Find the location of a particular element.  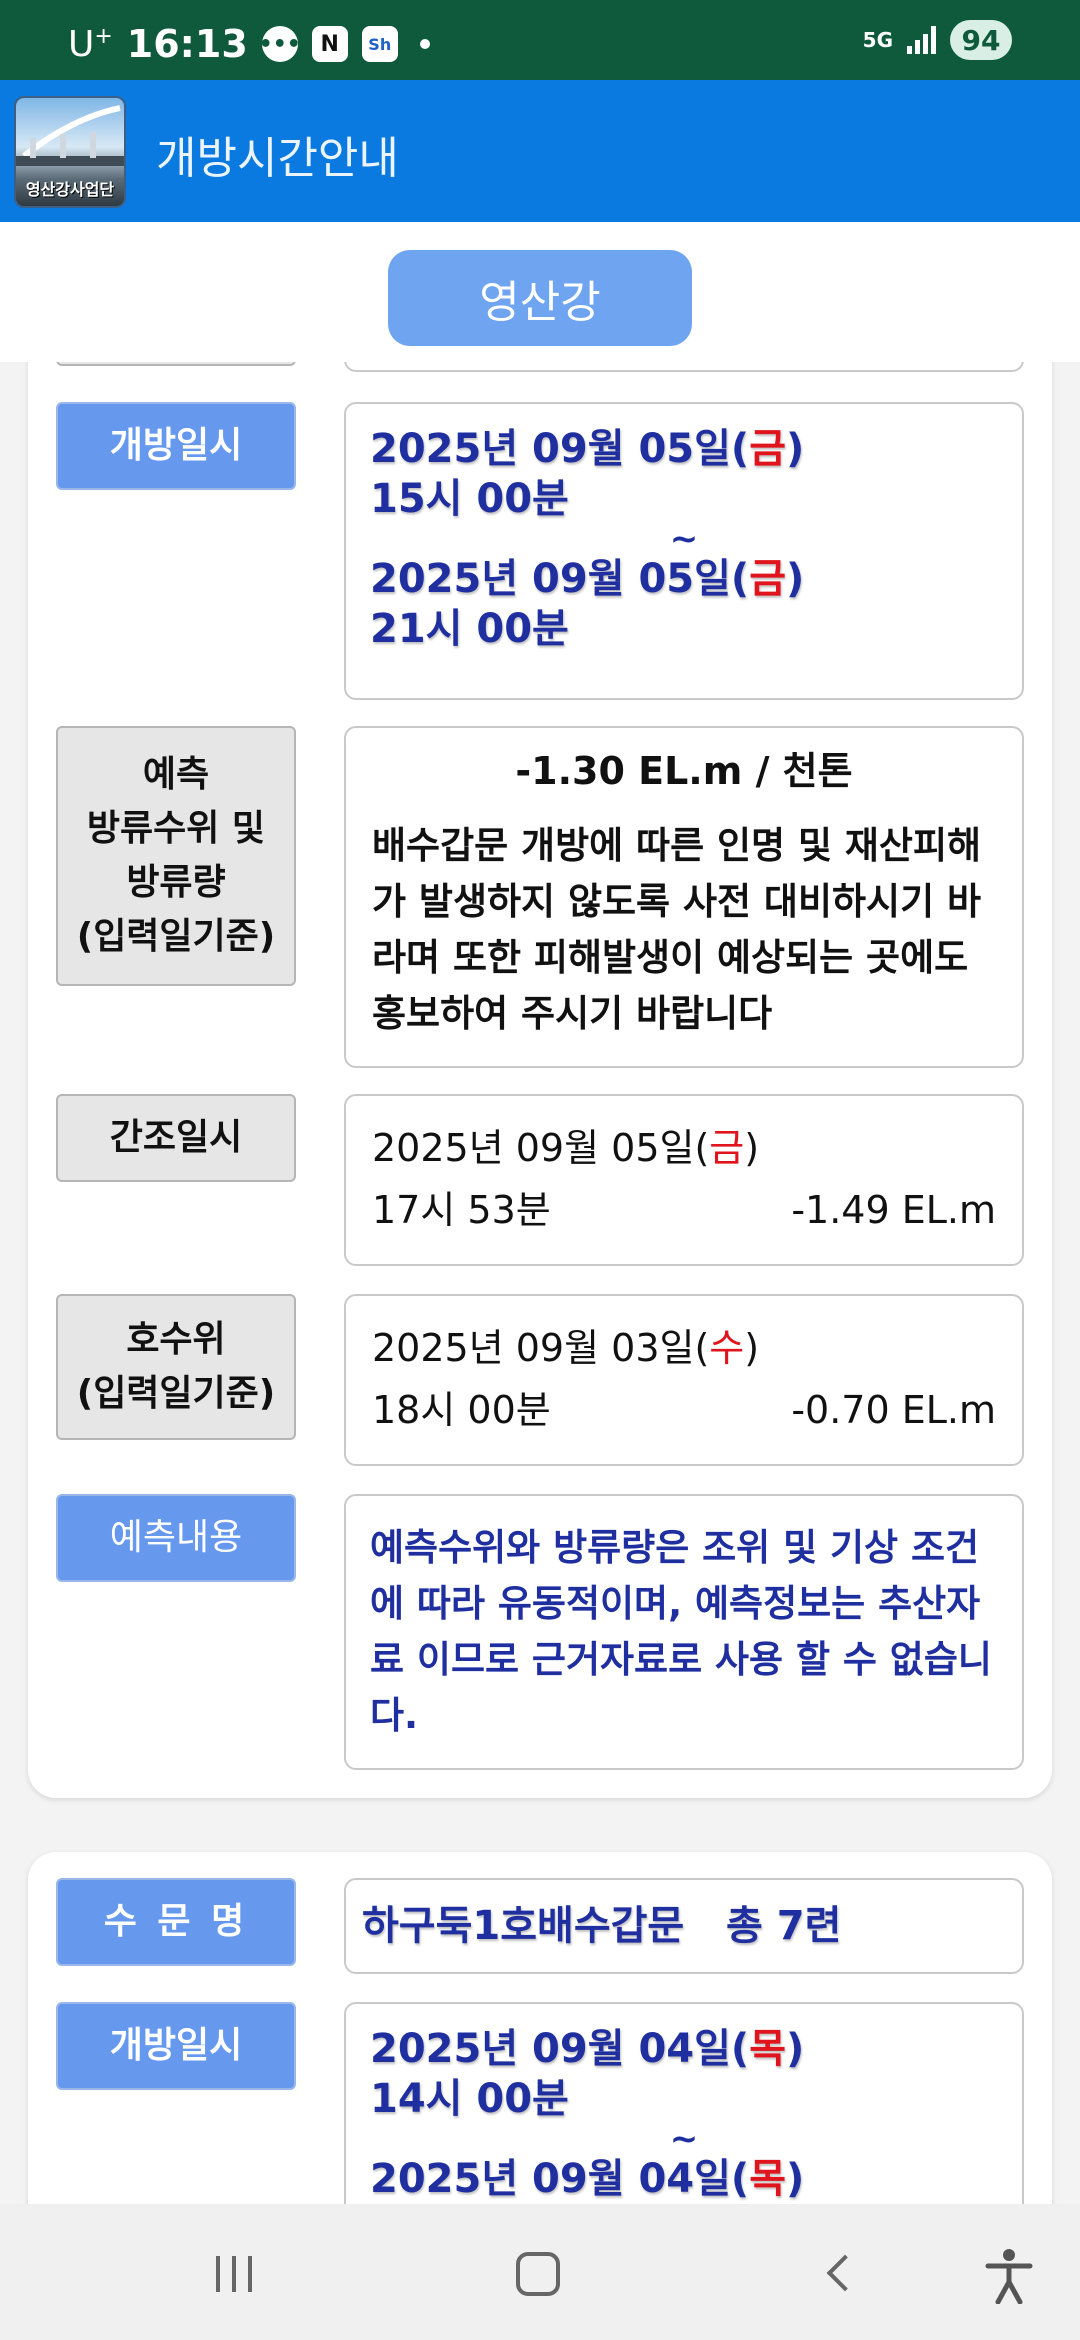

open-end-date: 2025년 09월 04일(목) is located at coordinates (587, 2179).